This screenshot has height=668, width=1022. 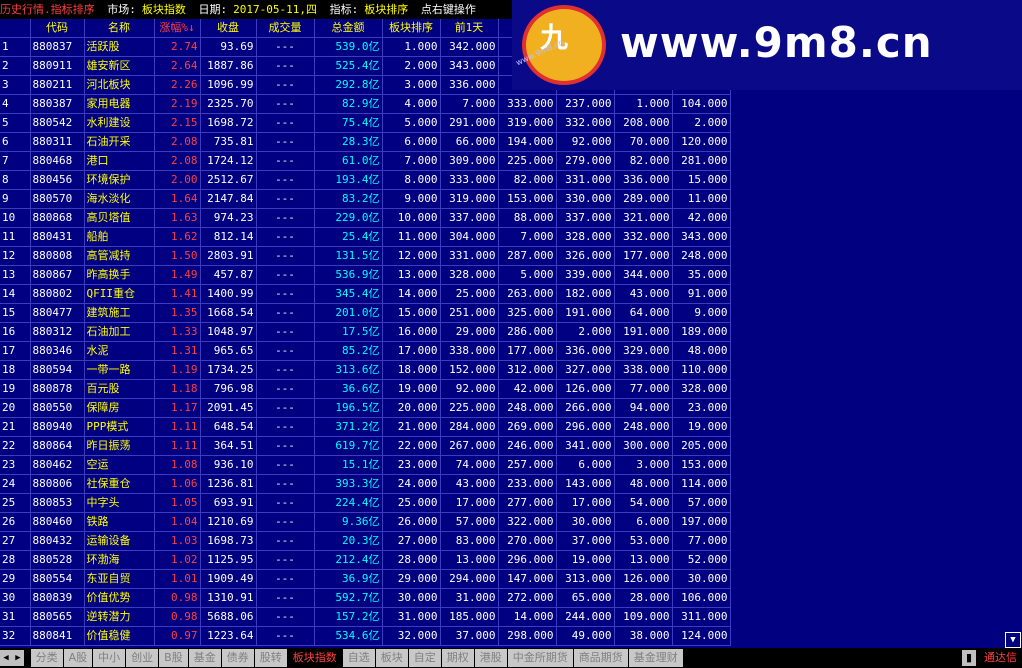 I want to click on cell-prev5: 91.000, so click(x=701, y=294).